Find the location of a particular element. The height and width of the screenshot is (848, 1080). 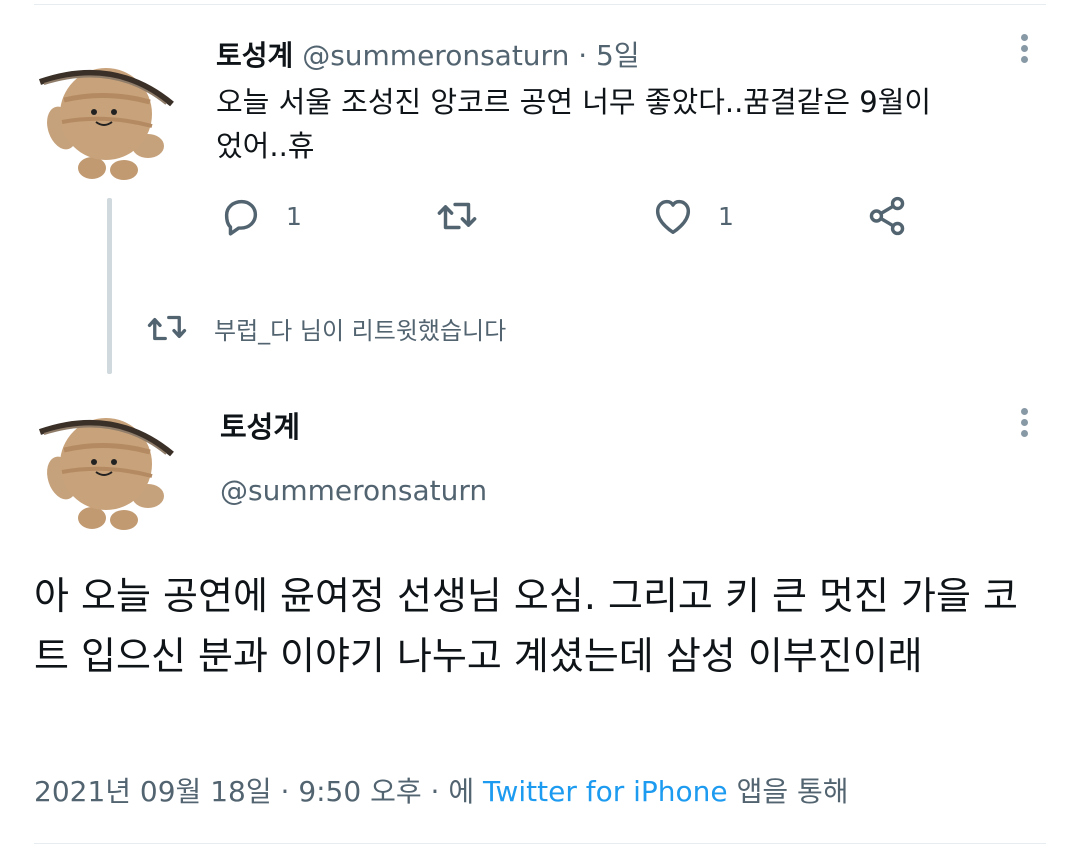

tweet1-action-bar: 1 1 is located at coordinates (540, 221).